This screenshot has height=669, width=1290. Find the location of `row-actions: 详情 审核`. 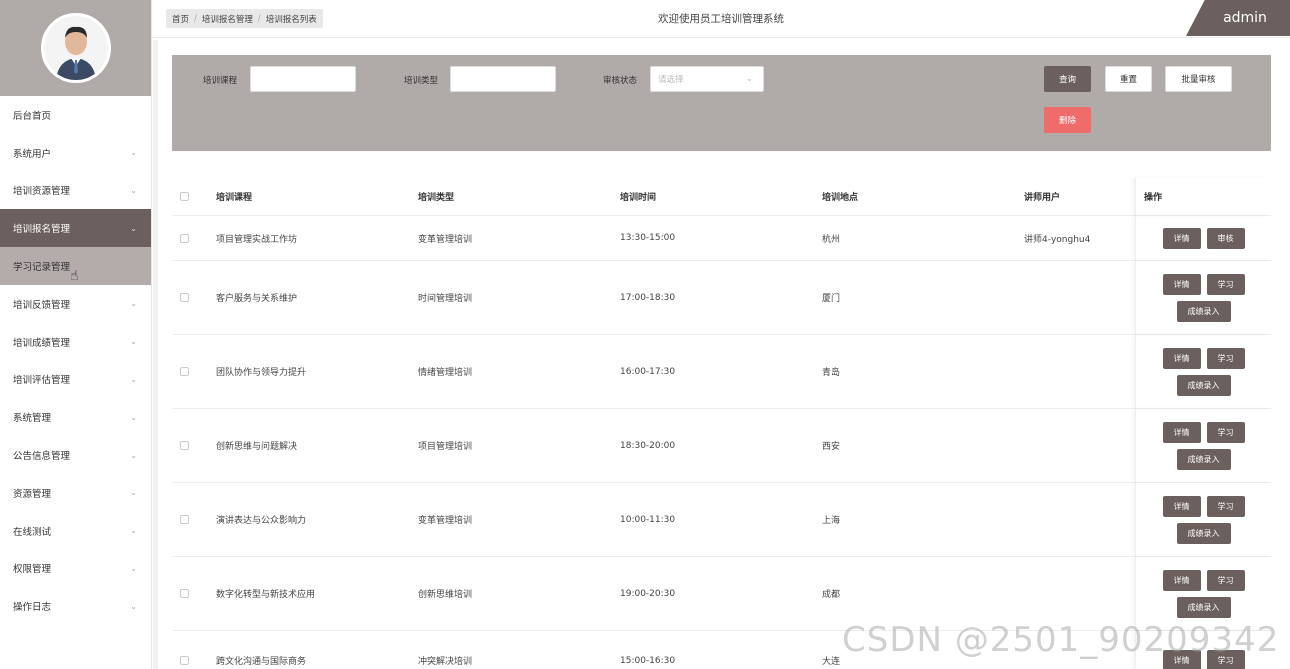

row-actions: 详情 审核 is located at coordinates (1203, 238).